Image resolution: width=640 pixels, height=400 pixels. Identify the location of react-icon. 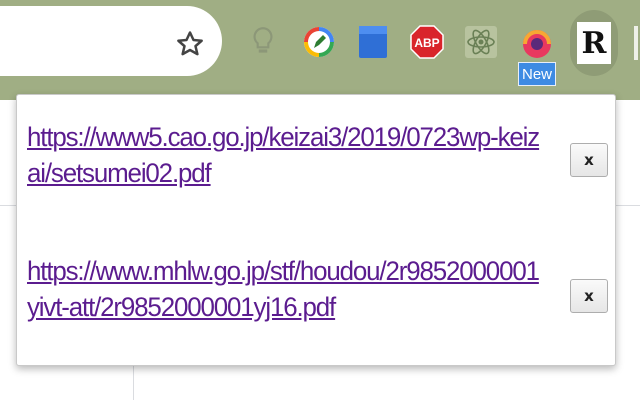
(481, 42).